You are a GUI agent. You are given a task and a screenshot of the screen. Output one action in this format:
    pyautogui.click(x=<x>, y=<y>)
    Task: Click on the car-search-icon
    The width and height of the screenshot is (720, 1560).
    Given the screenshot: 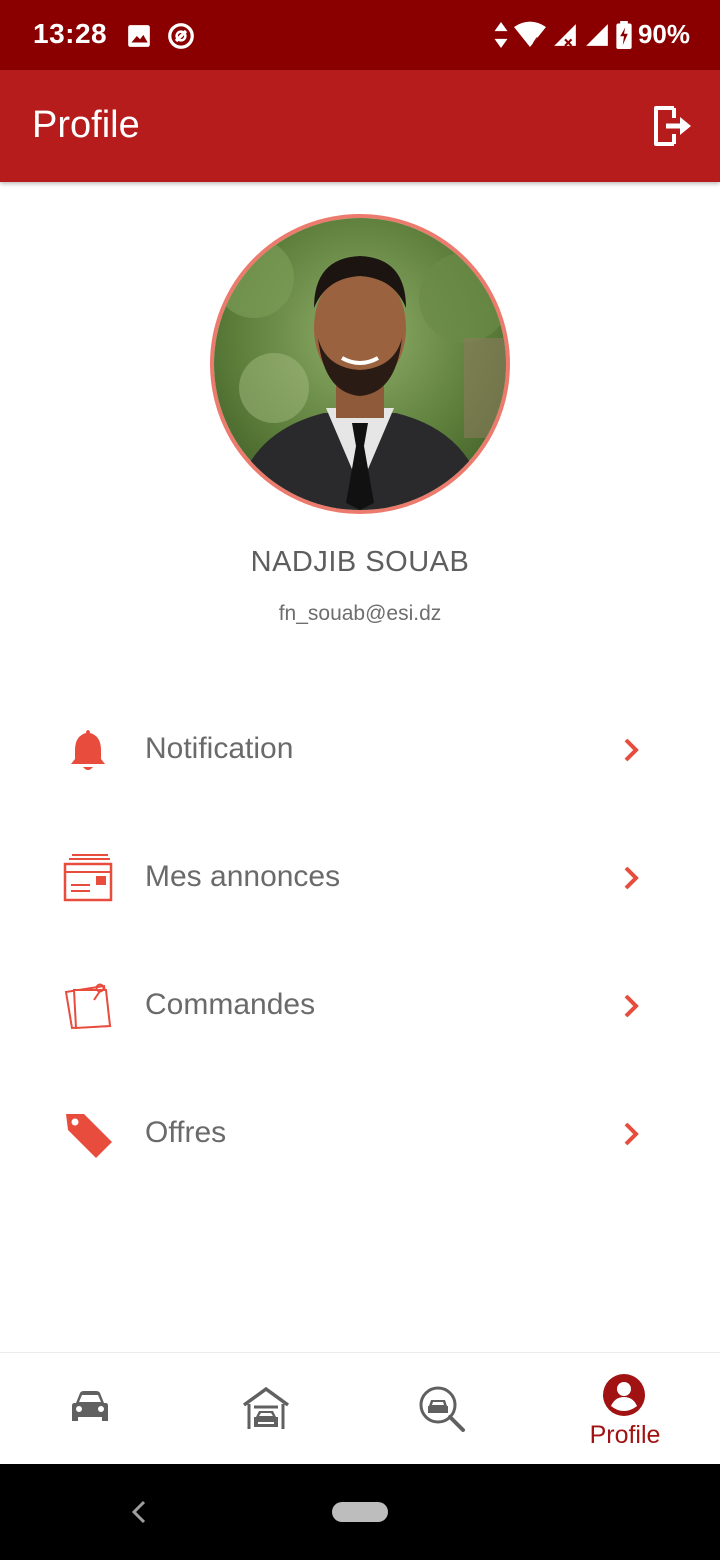 What is the action you would take?
    pyautogui.click(x=442, y=1409)
    